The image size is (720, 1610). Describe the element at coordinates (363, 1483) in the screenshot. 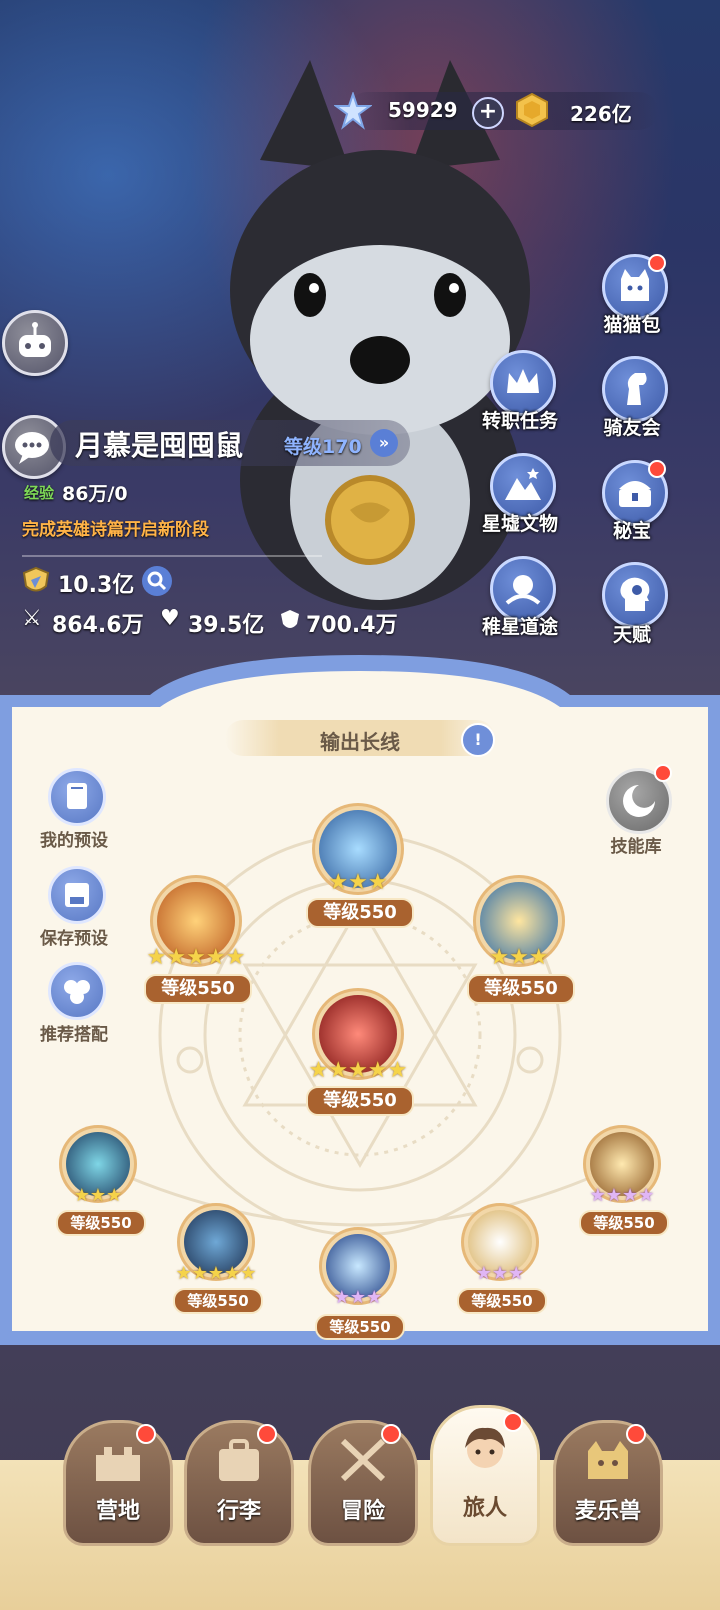

I see `nav-adventure-button: 冒险` at that location.